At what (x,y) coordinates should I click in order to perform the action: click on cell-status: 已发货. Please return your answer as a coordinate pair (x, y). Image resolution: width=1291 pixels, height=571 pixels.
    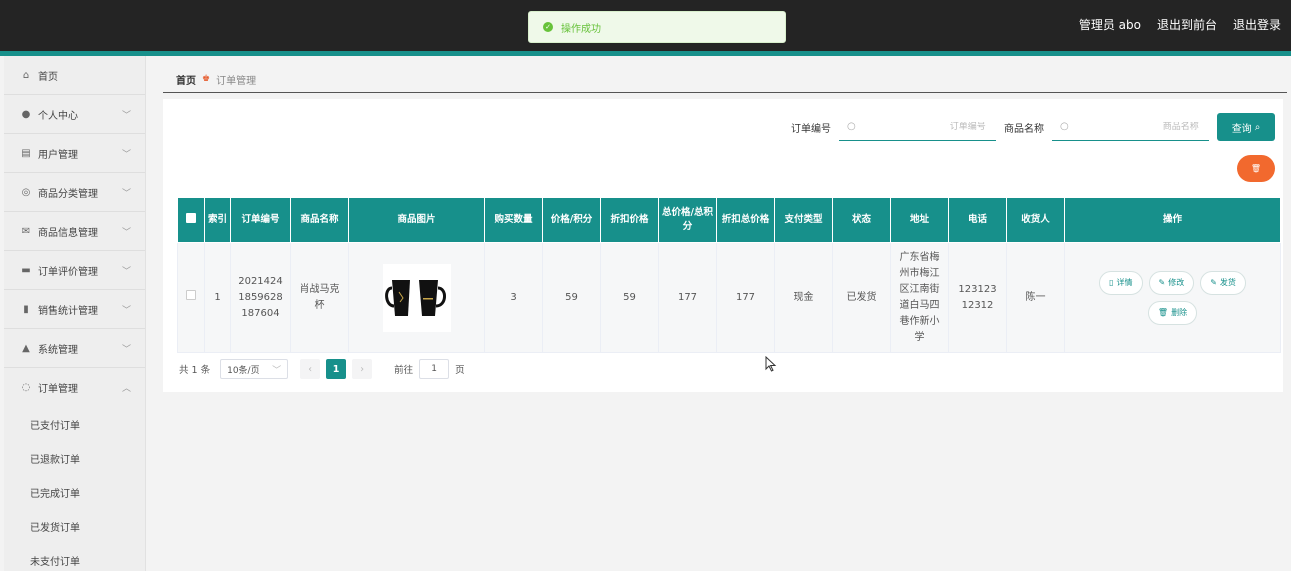
    Looking at the image, I should click on (861, 297).